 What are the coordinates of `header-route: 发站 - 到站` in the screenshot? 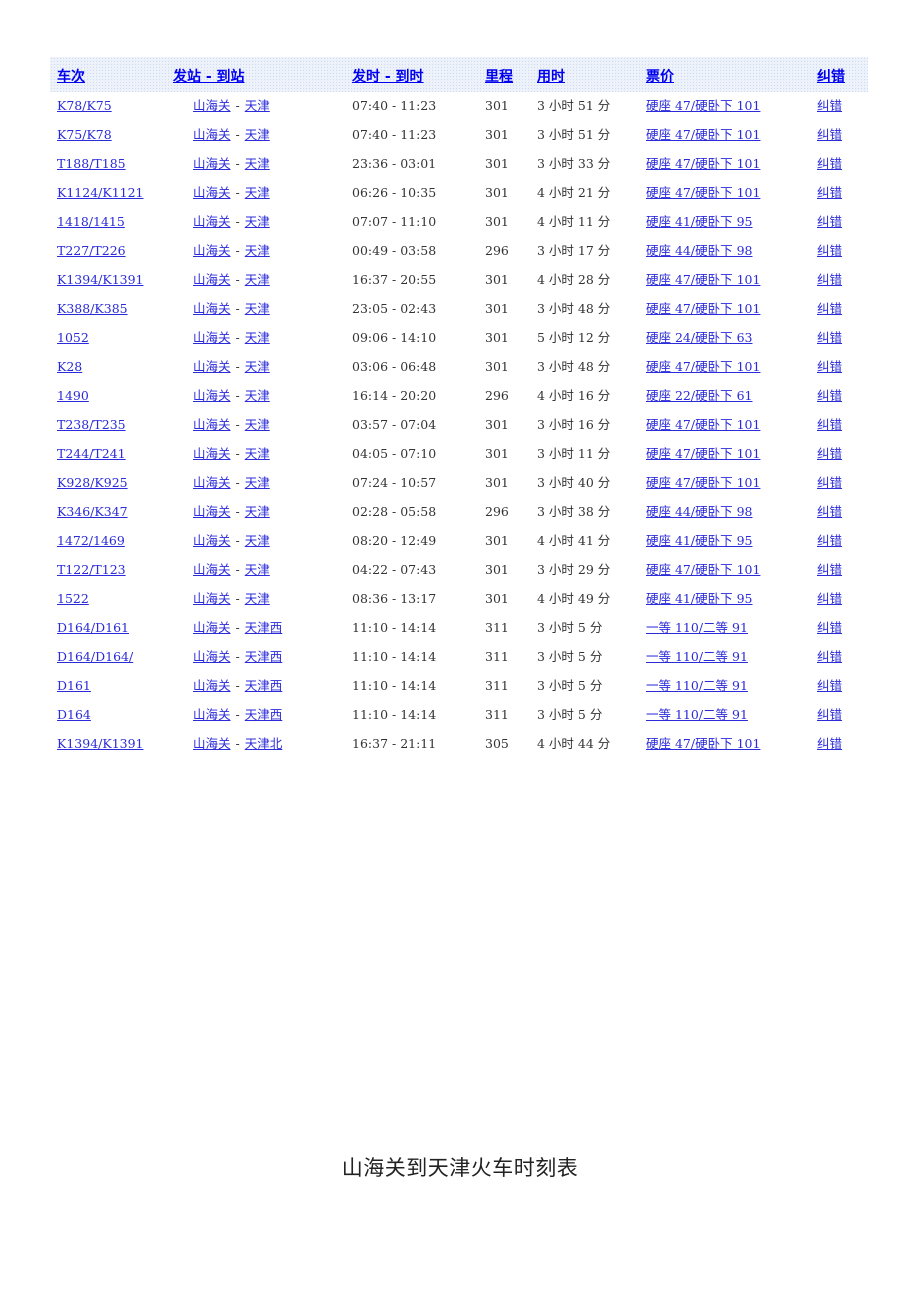 It's located at (209, 77).